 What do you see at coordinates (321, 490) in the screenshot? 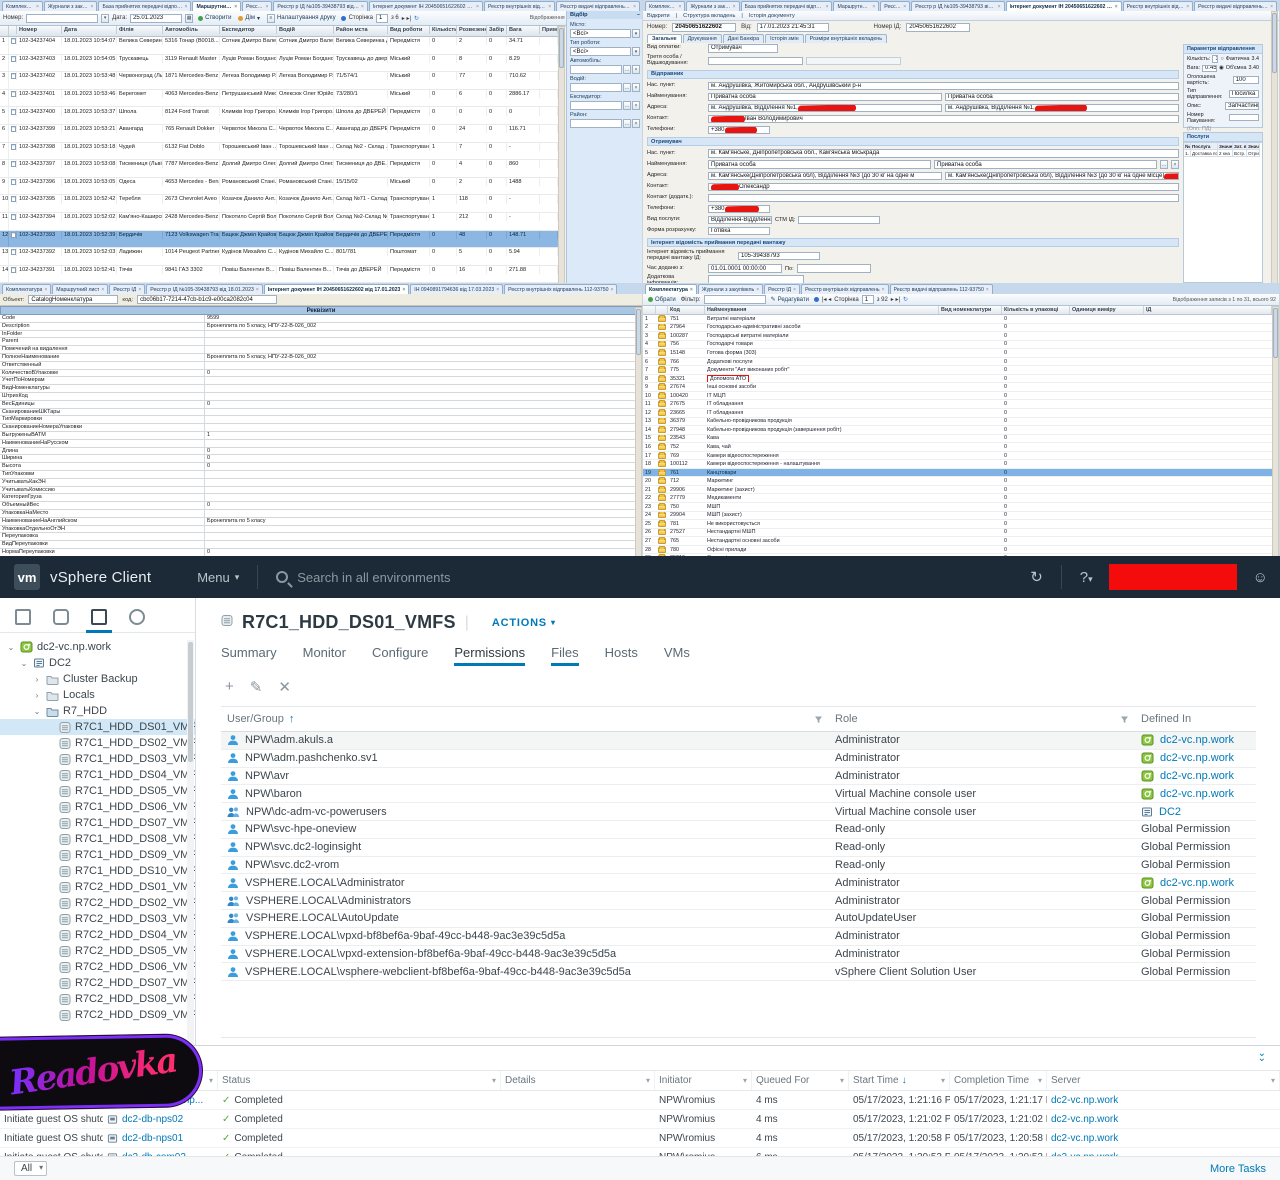
I see `req-row: УчитыватьКомиссию` at bounding box center [321, 490].